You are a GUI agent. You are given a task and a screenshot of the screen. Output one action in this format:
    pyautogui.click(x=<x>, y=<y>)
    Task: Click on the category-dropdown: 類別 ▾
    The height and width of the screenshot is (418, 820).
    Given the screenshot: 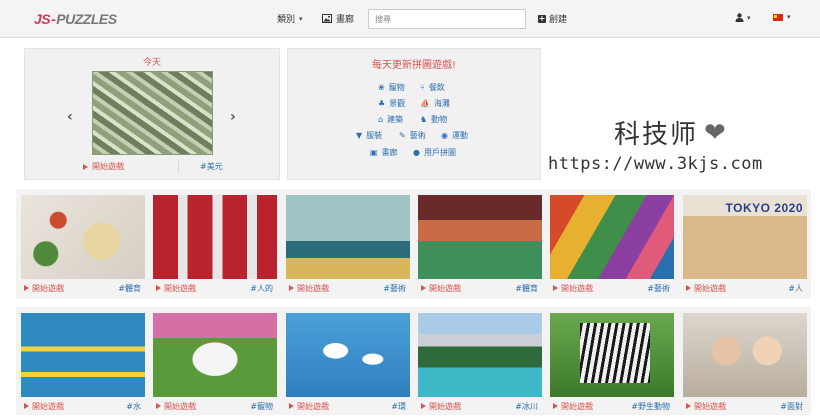 What is the action you would take?
    pyautogui.click(x=290, y=19)
    